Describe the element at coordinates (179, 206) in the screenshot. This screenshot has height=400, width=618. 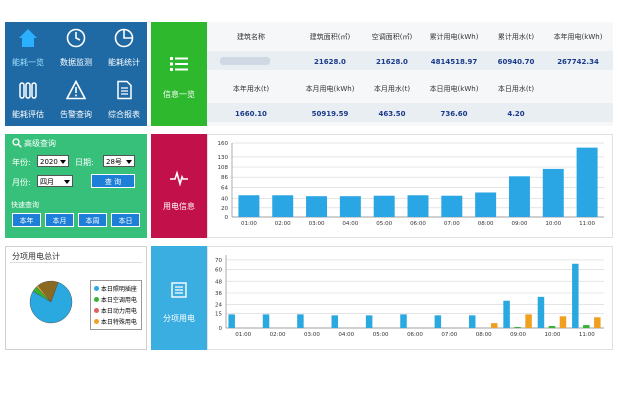
I see `elec-side-label: 用电信息` at that location.